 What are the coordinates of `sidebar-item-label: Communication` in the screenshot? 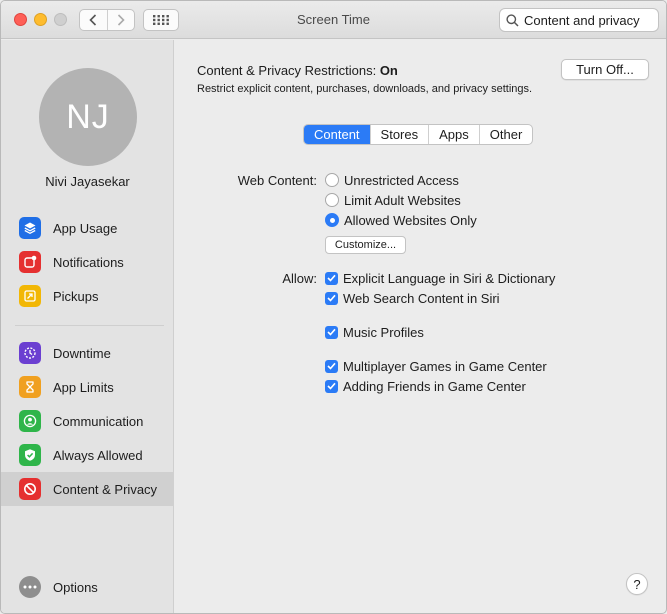 It's located at (98, 421).